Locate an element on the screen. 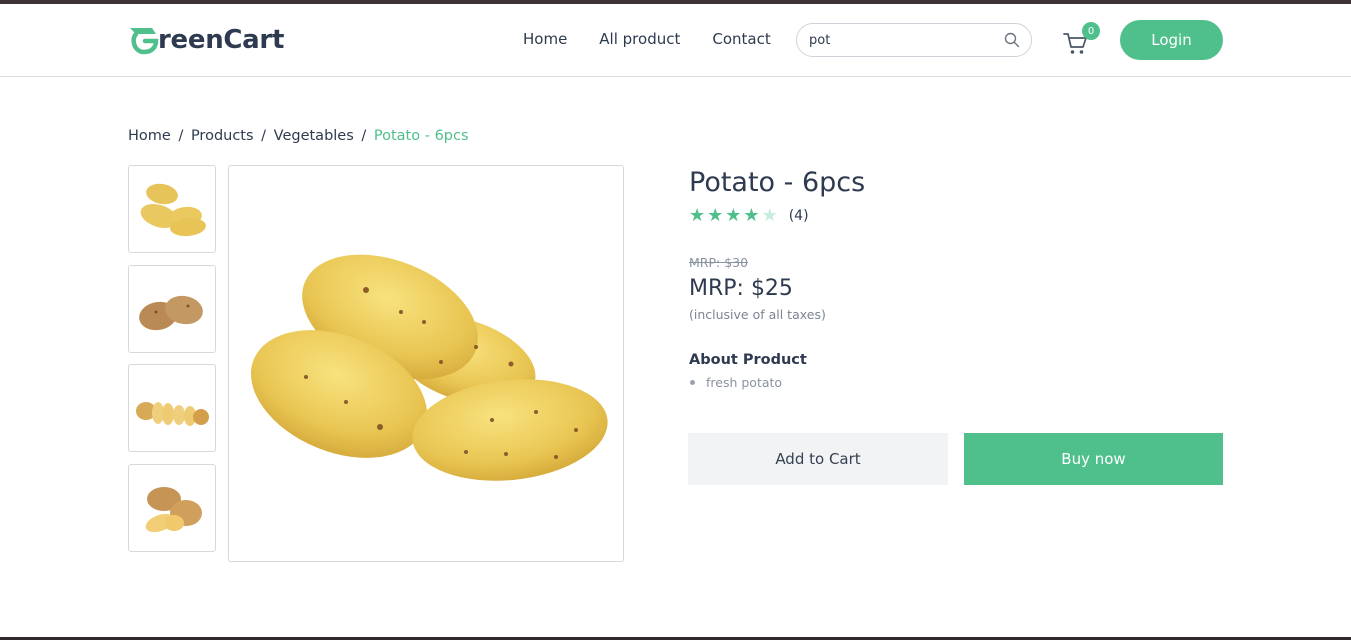 This screenshot has width=1351, height=640. logo: reenCart is located at coordinates (206, 40).